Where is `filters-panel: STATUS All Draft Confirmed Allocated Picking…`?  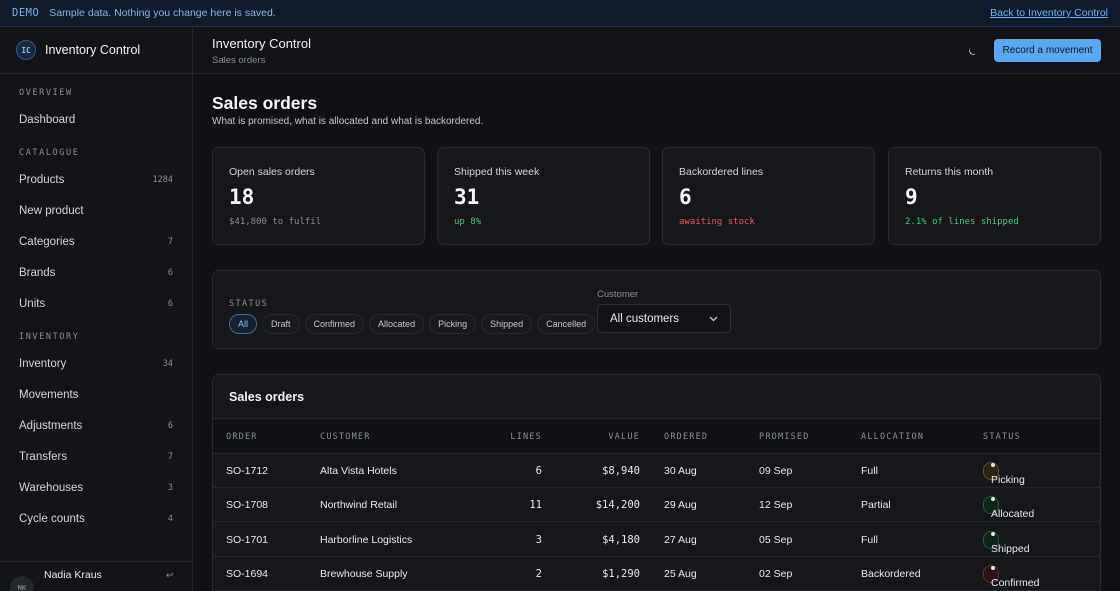
filters-panel: STATUS All Draft Confirmed Allocated Picking… is located at coordinates (656, 309).